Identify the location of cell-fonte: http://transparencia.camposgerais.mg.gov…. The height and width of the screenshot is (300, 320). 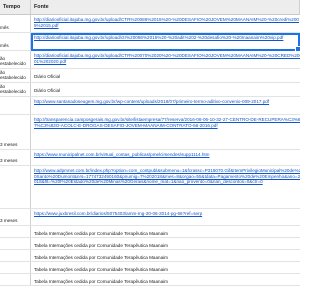
(165, 132).